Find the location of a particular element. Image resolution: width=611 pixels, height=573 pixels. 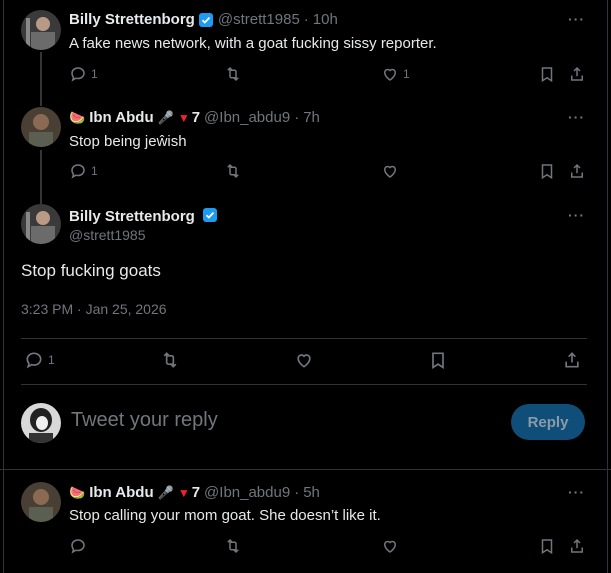

reply-input: Tweet your reply is located at coordinates (144, 420).